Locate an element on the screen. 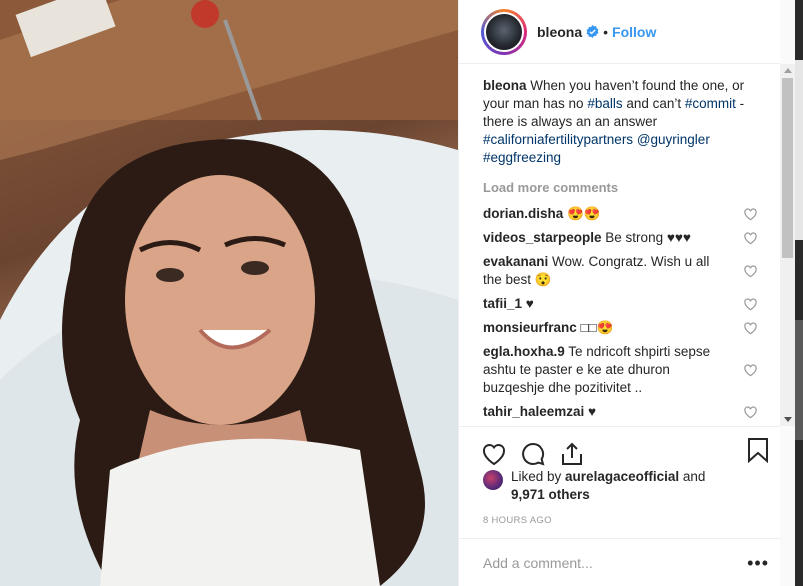  action-bar is located at coordinates (620, 449).